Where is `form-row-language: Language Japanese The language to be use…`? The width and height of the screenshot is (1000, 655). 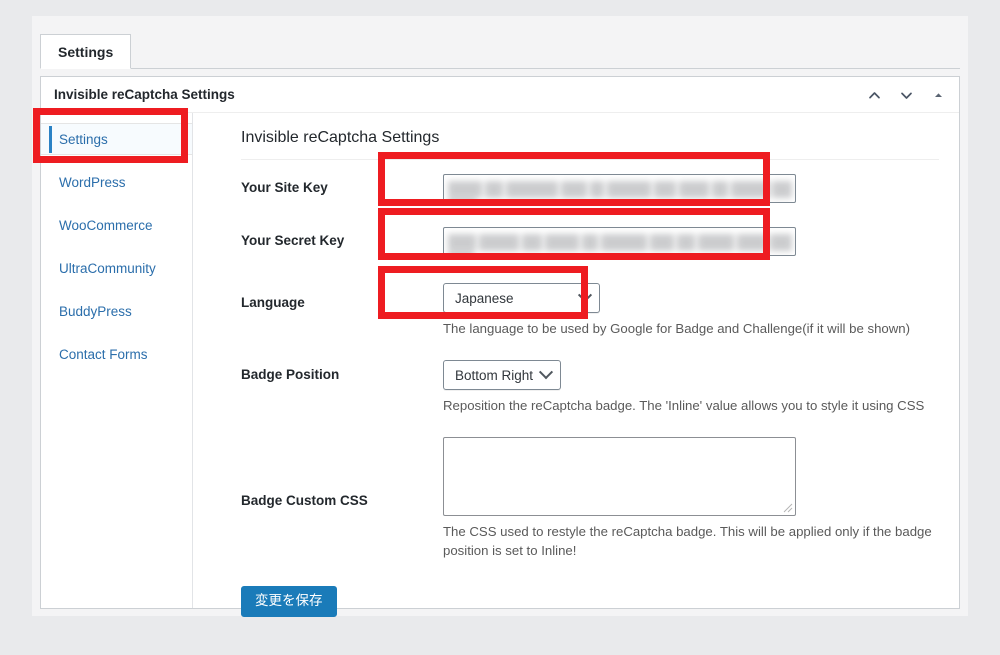 form-row-language: Language Japanese The language to be use… is located at coordinates (600, 310).